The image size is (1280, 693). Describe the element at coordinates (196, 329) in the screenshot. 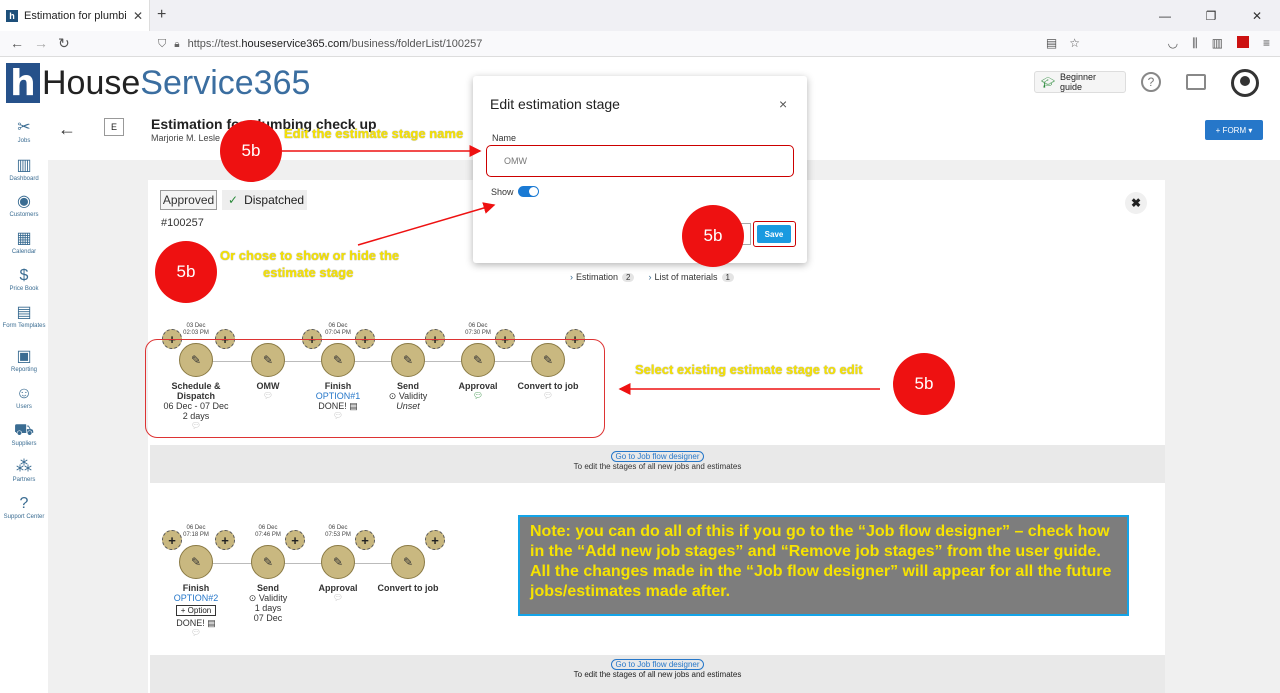

I see `flow1-date: 03 Dec 02:03 PM` at that location.